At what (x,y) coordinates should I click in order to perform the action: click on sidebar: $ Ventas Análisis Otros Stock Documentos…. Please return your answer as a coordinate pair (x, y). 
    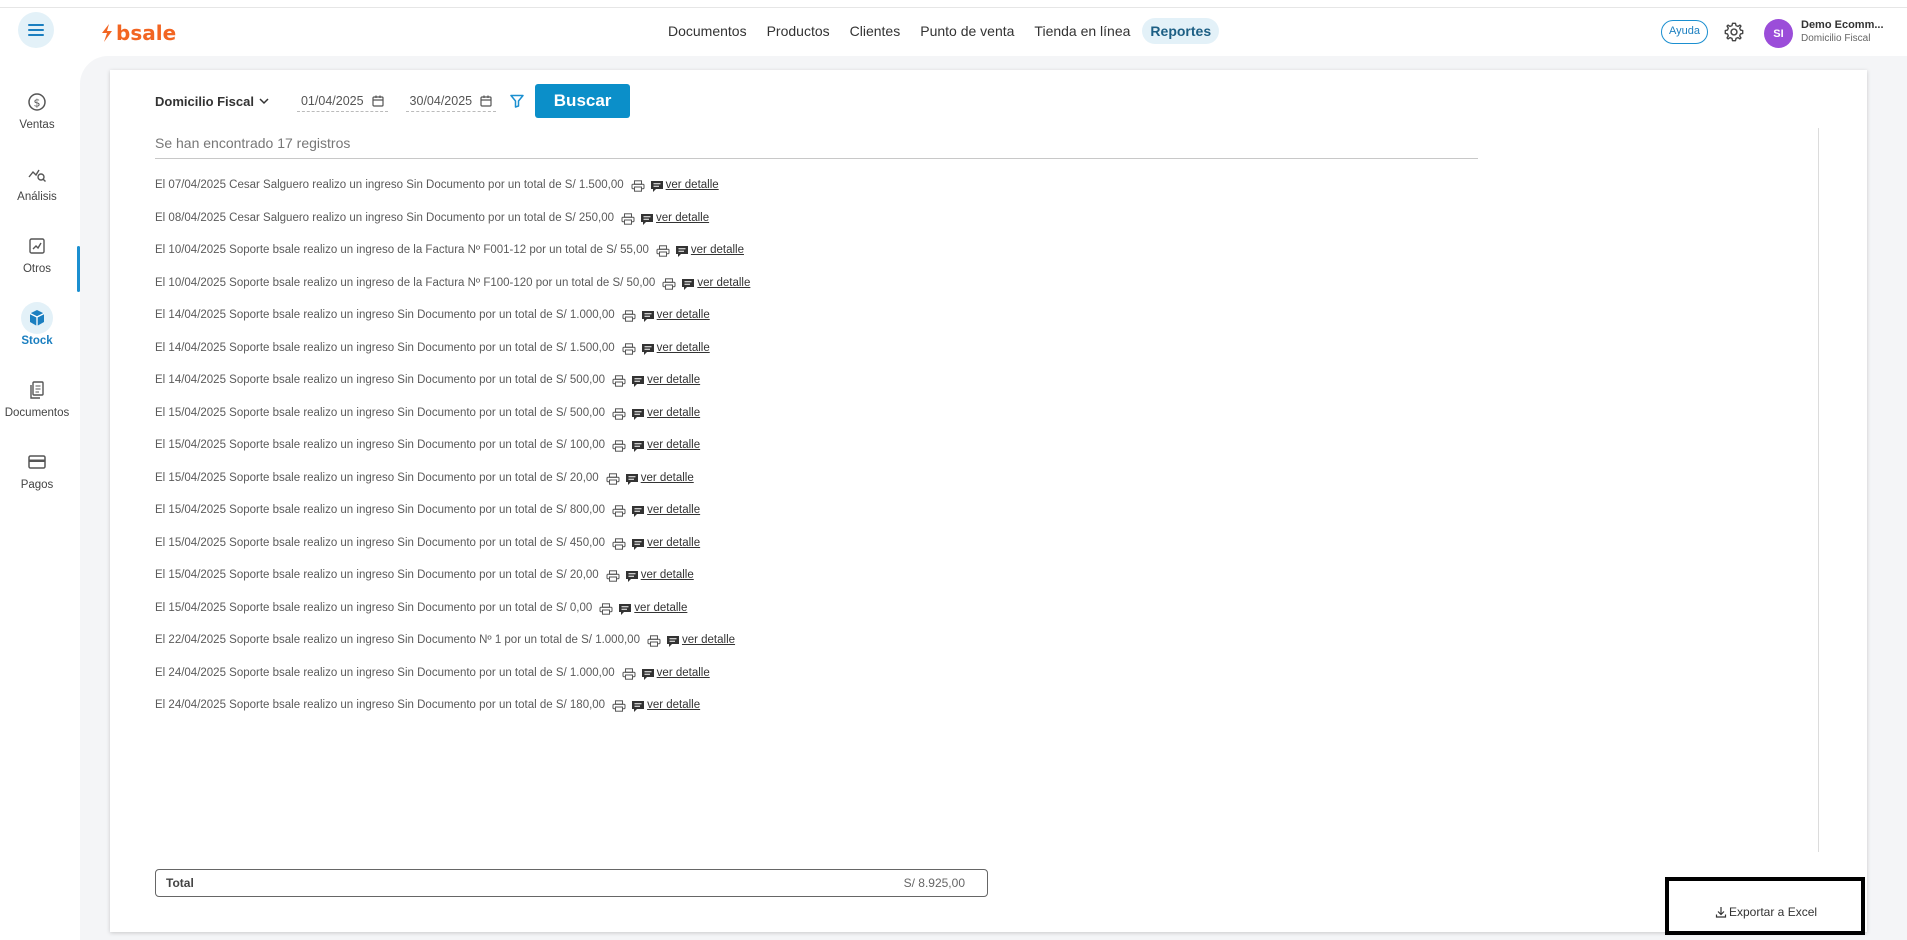
    Looking at the image, I should click on (40, 498).